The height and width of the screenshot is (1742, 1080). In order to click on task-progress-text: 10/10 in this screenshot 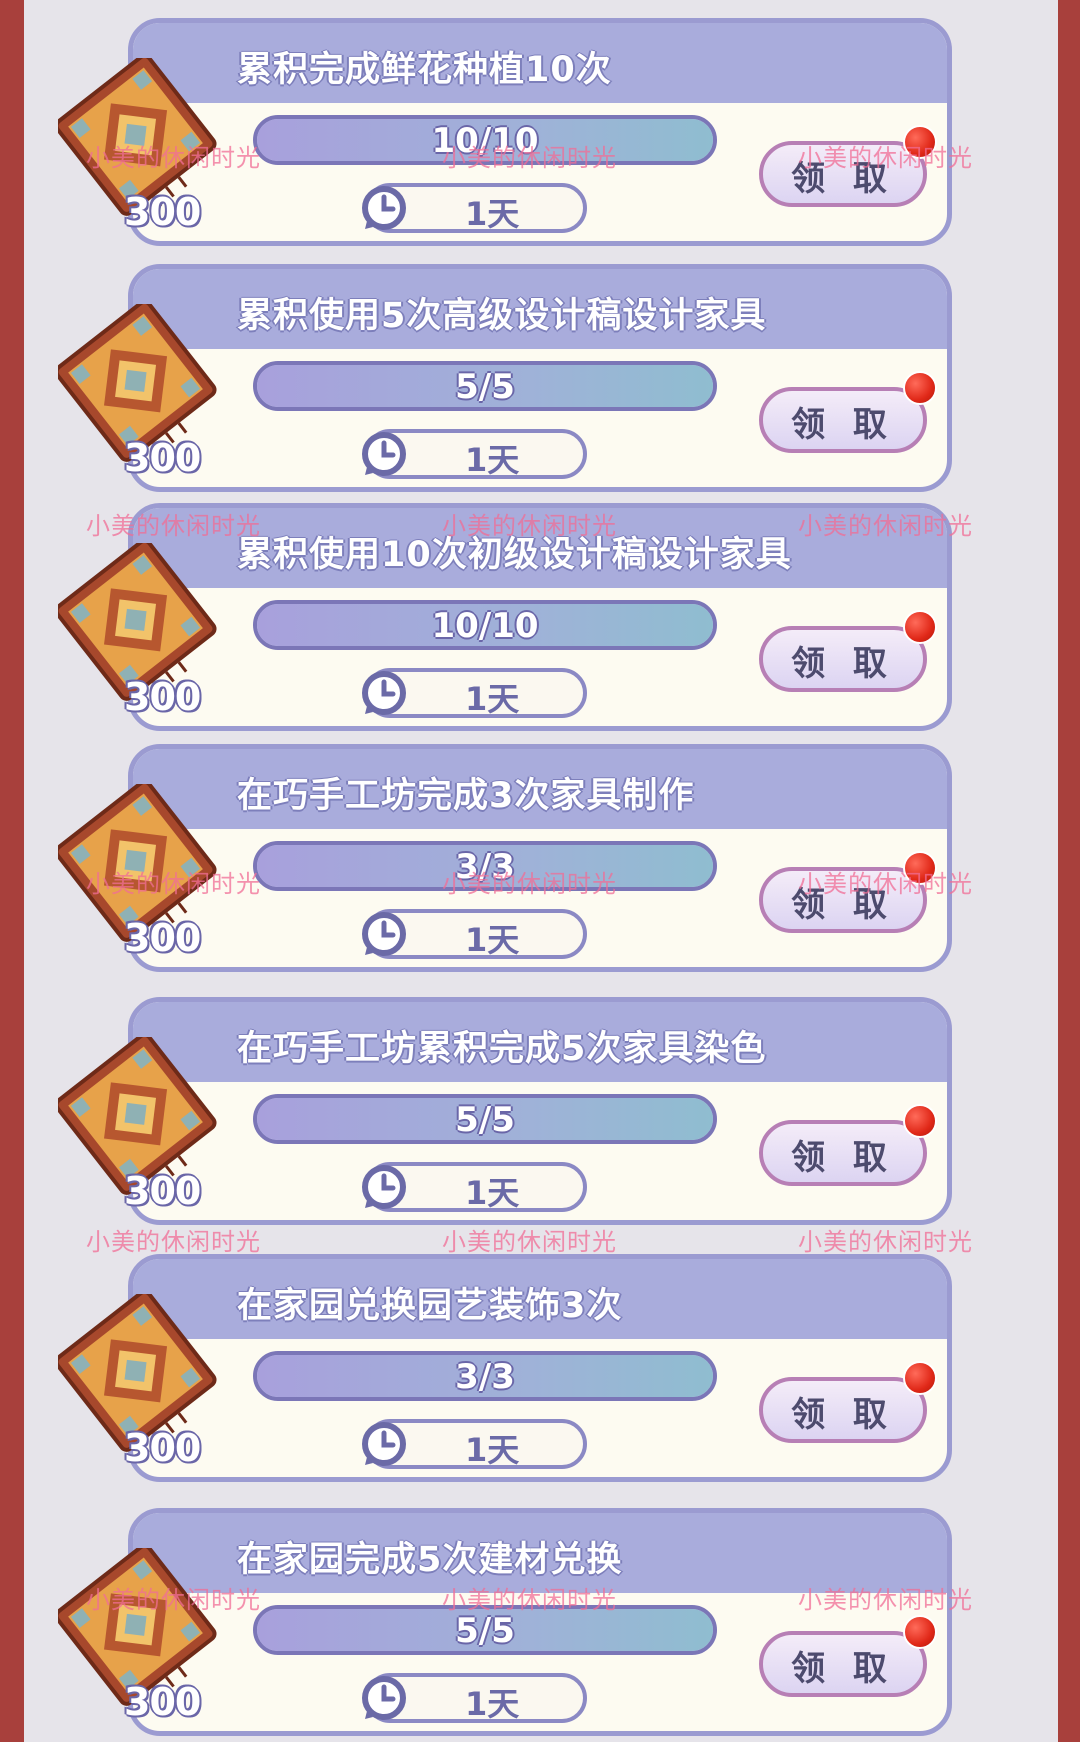, I will do `click(485, 626)`.